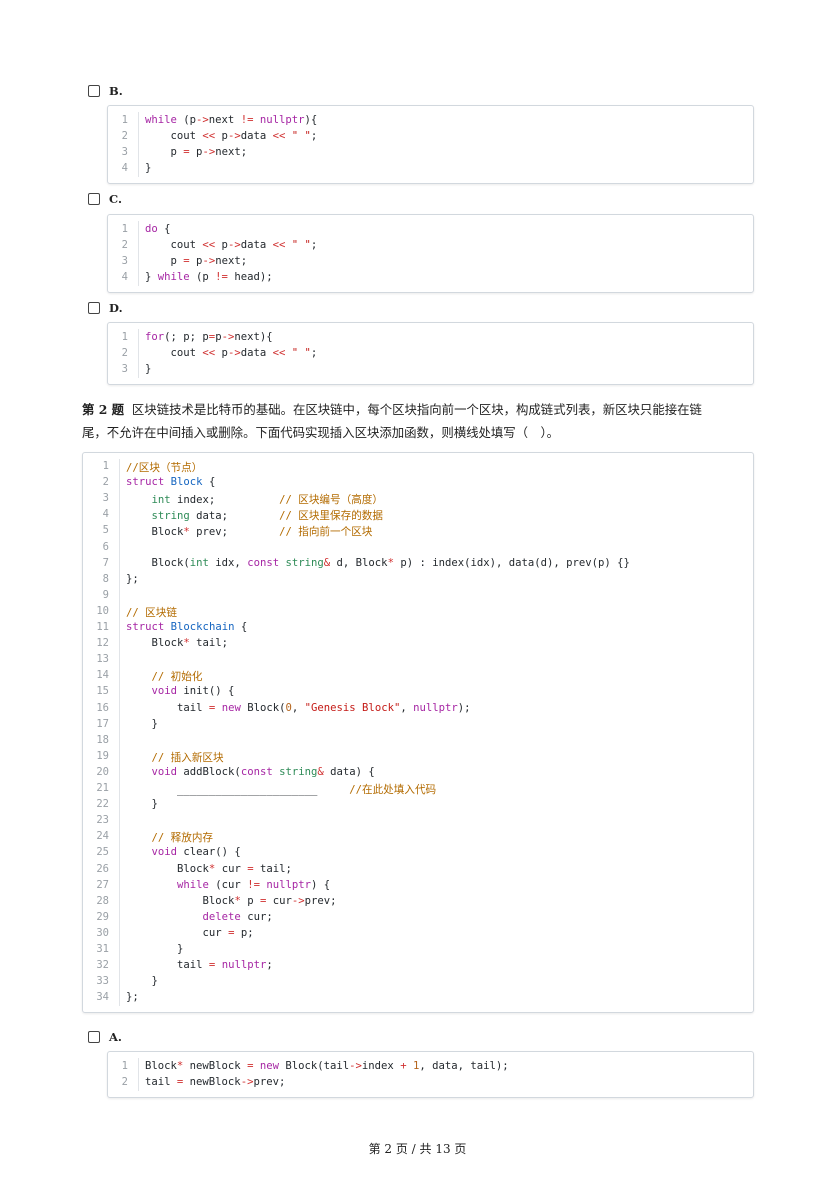 The width and height of the screenshot is (835, 1181). What do you see at coordinates (116, 91) in the screenshot?
I see `option-b-label: B.` at bounding box center [116, 91].